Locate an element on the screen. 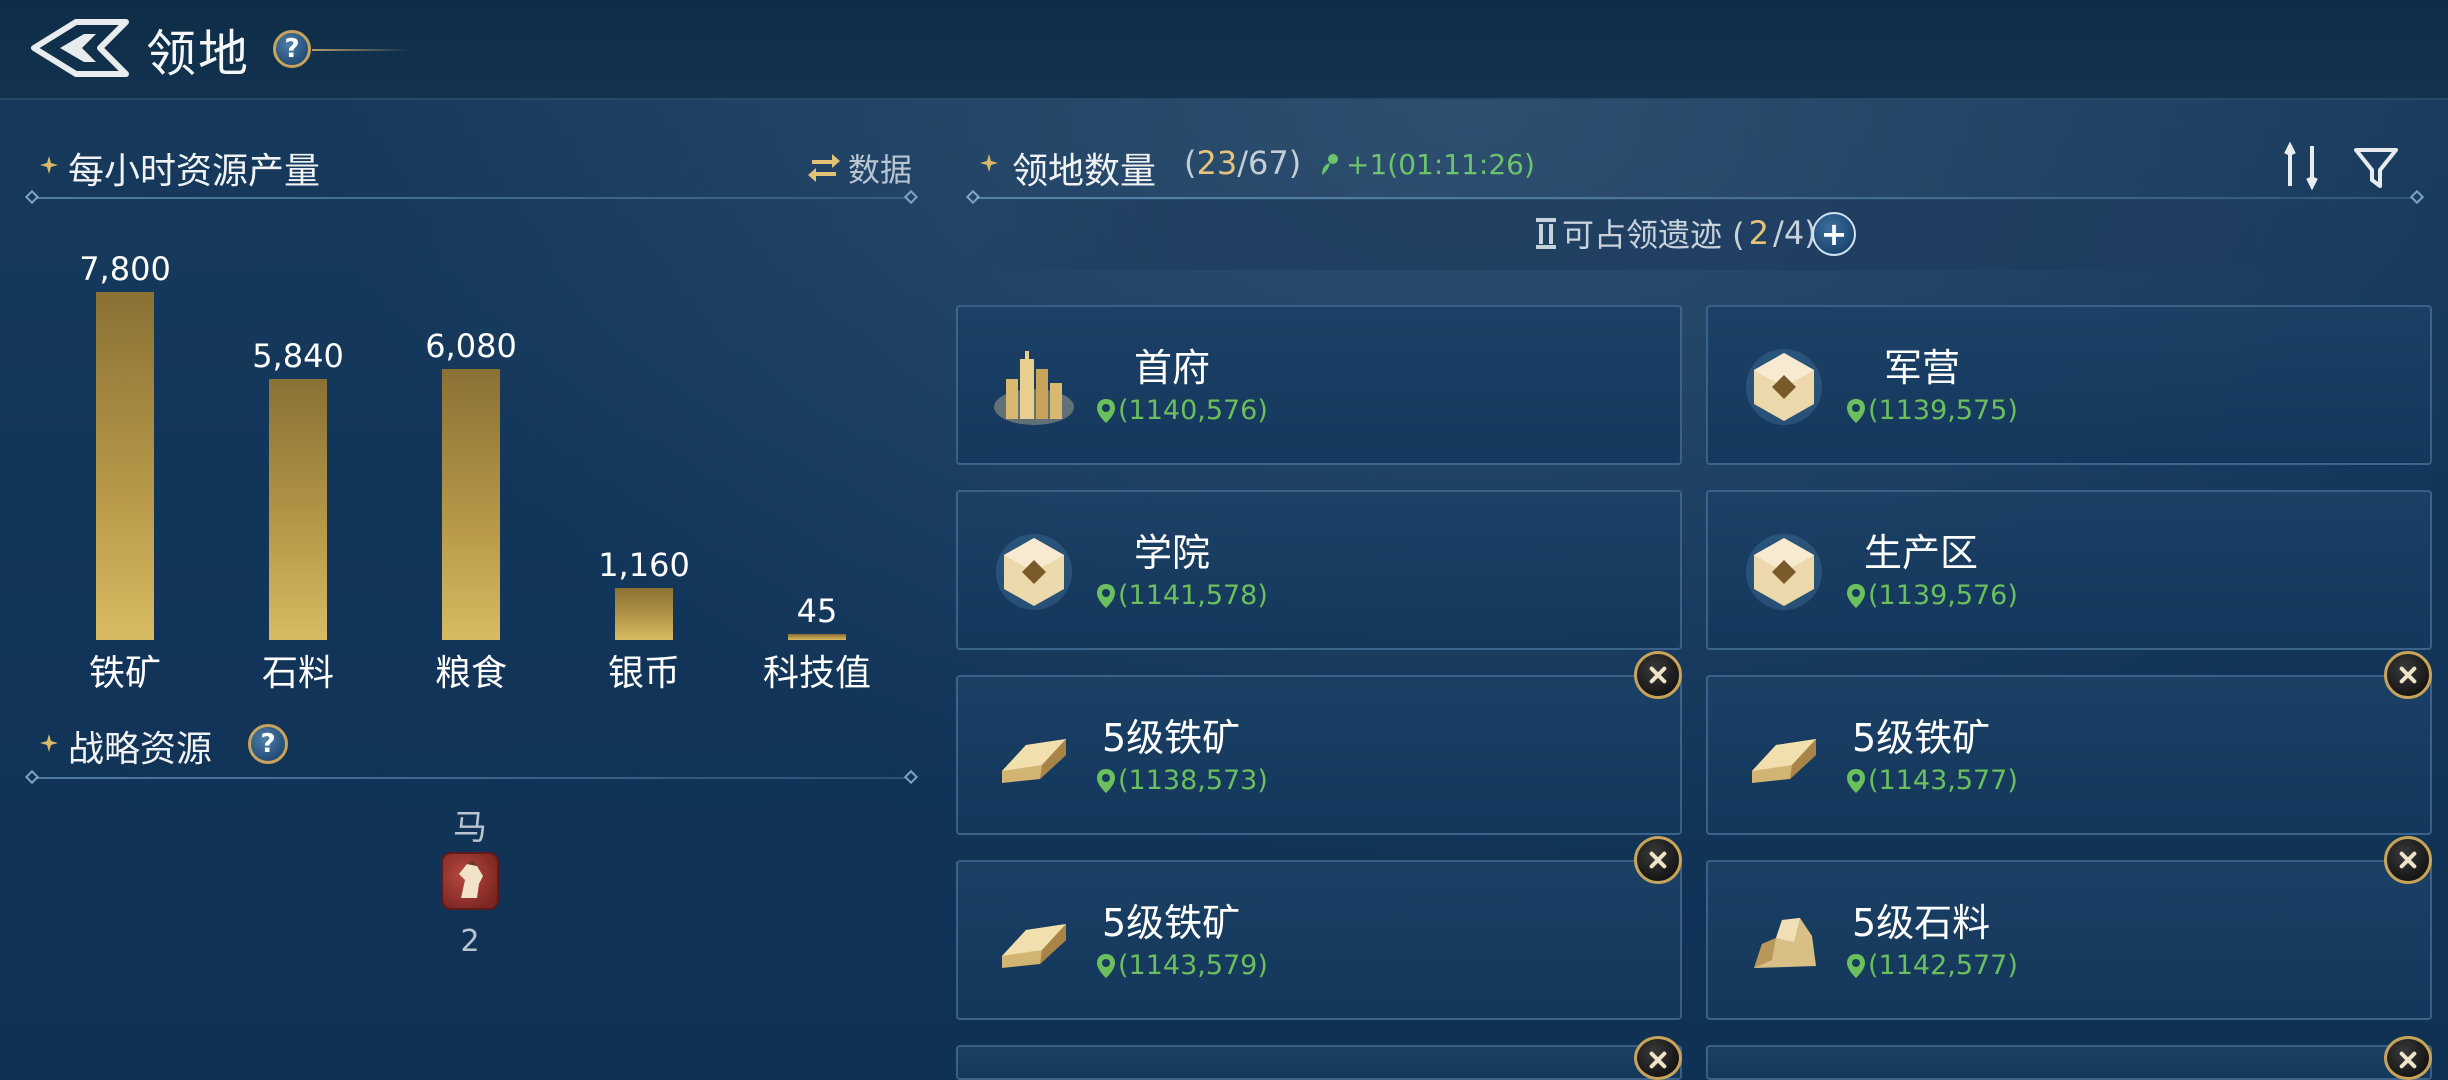  bar-value-label: 7,800 is located at coordinates (125, 269).